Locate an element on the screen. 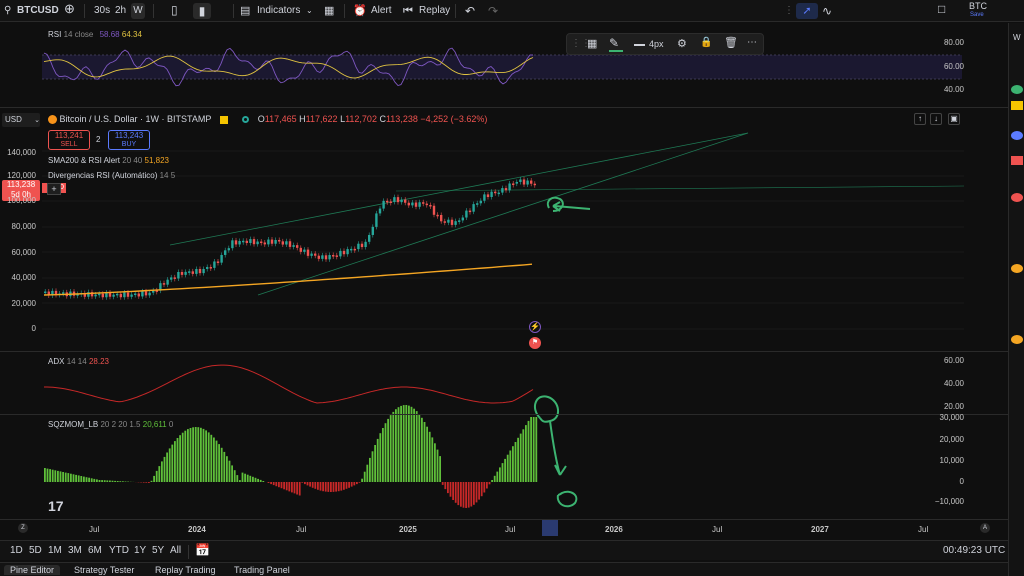  sqz-axis-10k: 10,000 is located at coordinates (951, 460).